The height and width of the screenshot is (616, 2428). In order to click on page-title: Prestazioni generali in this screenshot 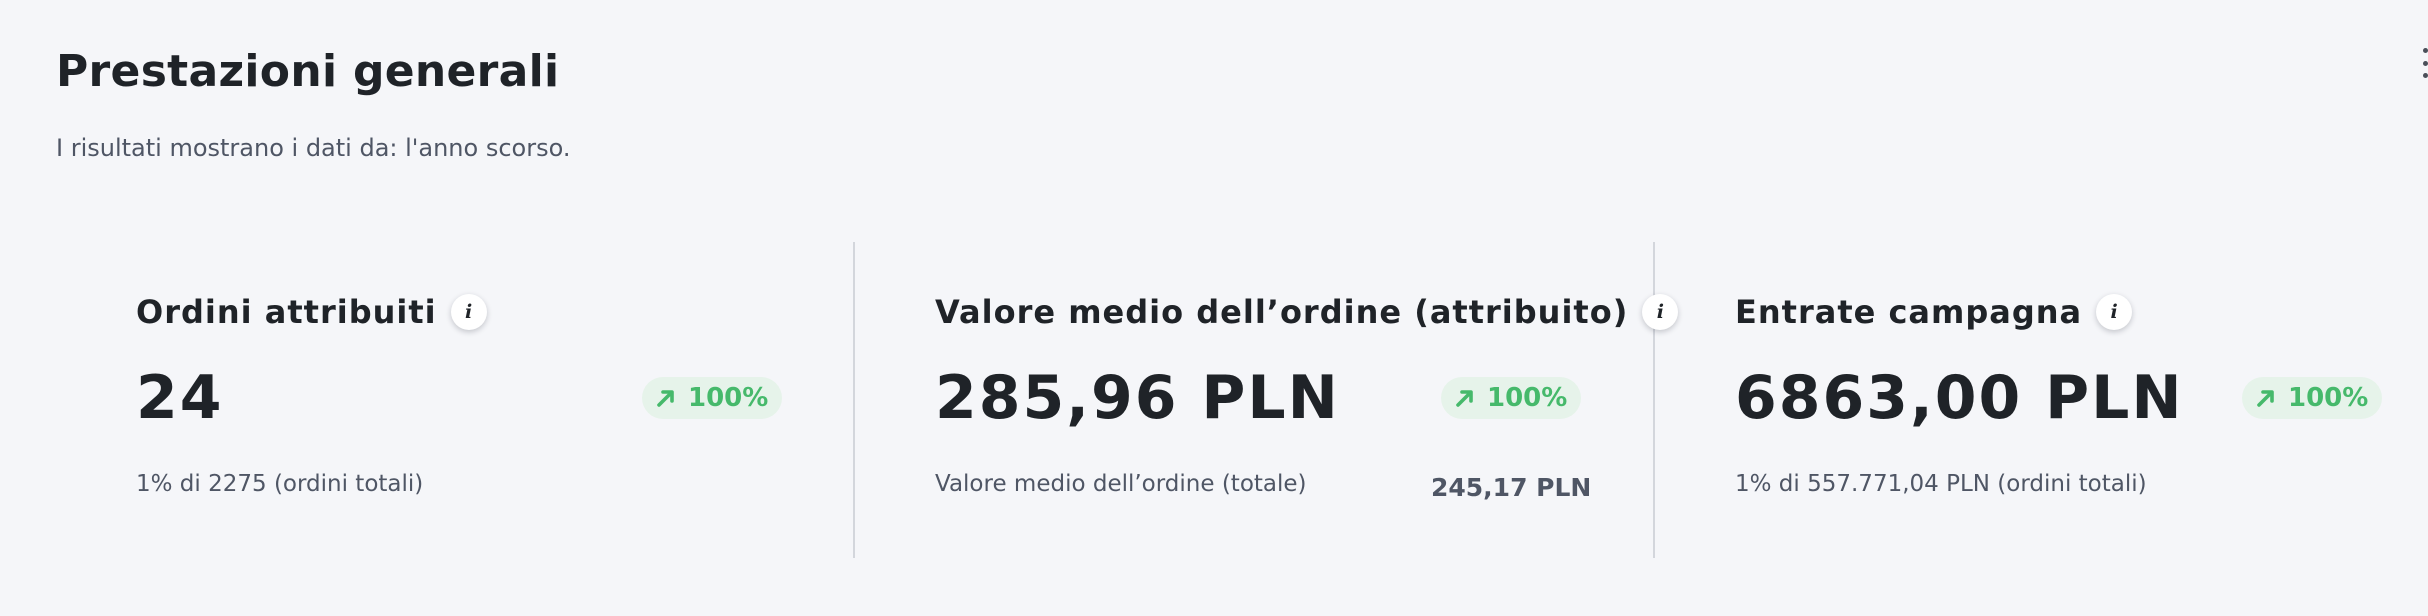, I will do `click(308, 71)`.